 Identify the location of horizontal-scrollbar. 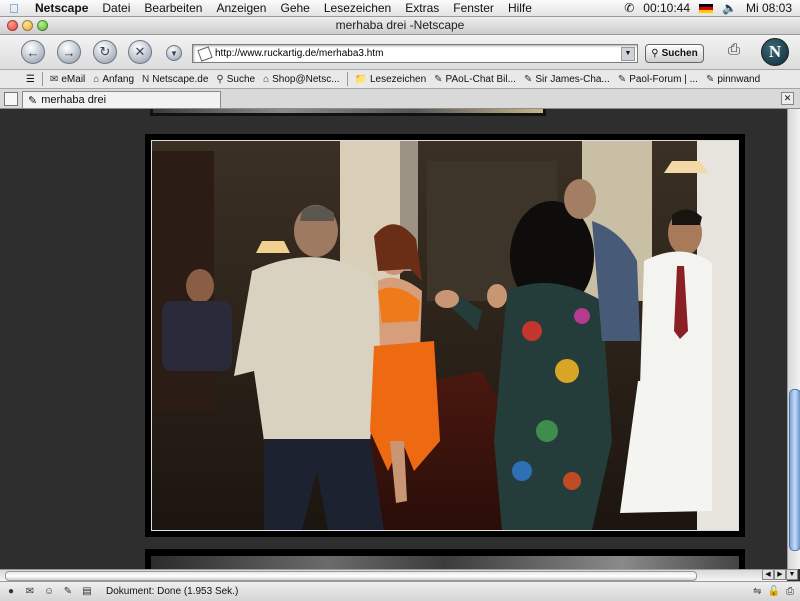
(393, 575).